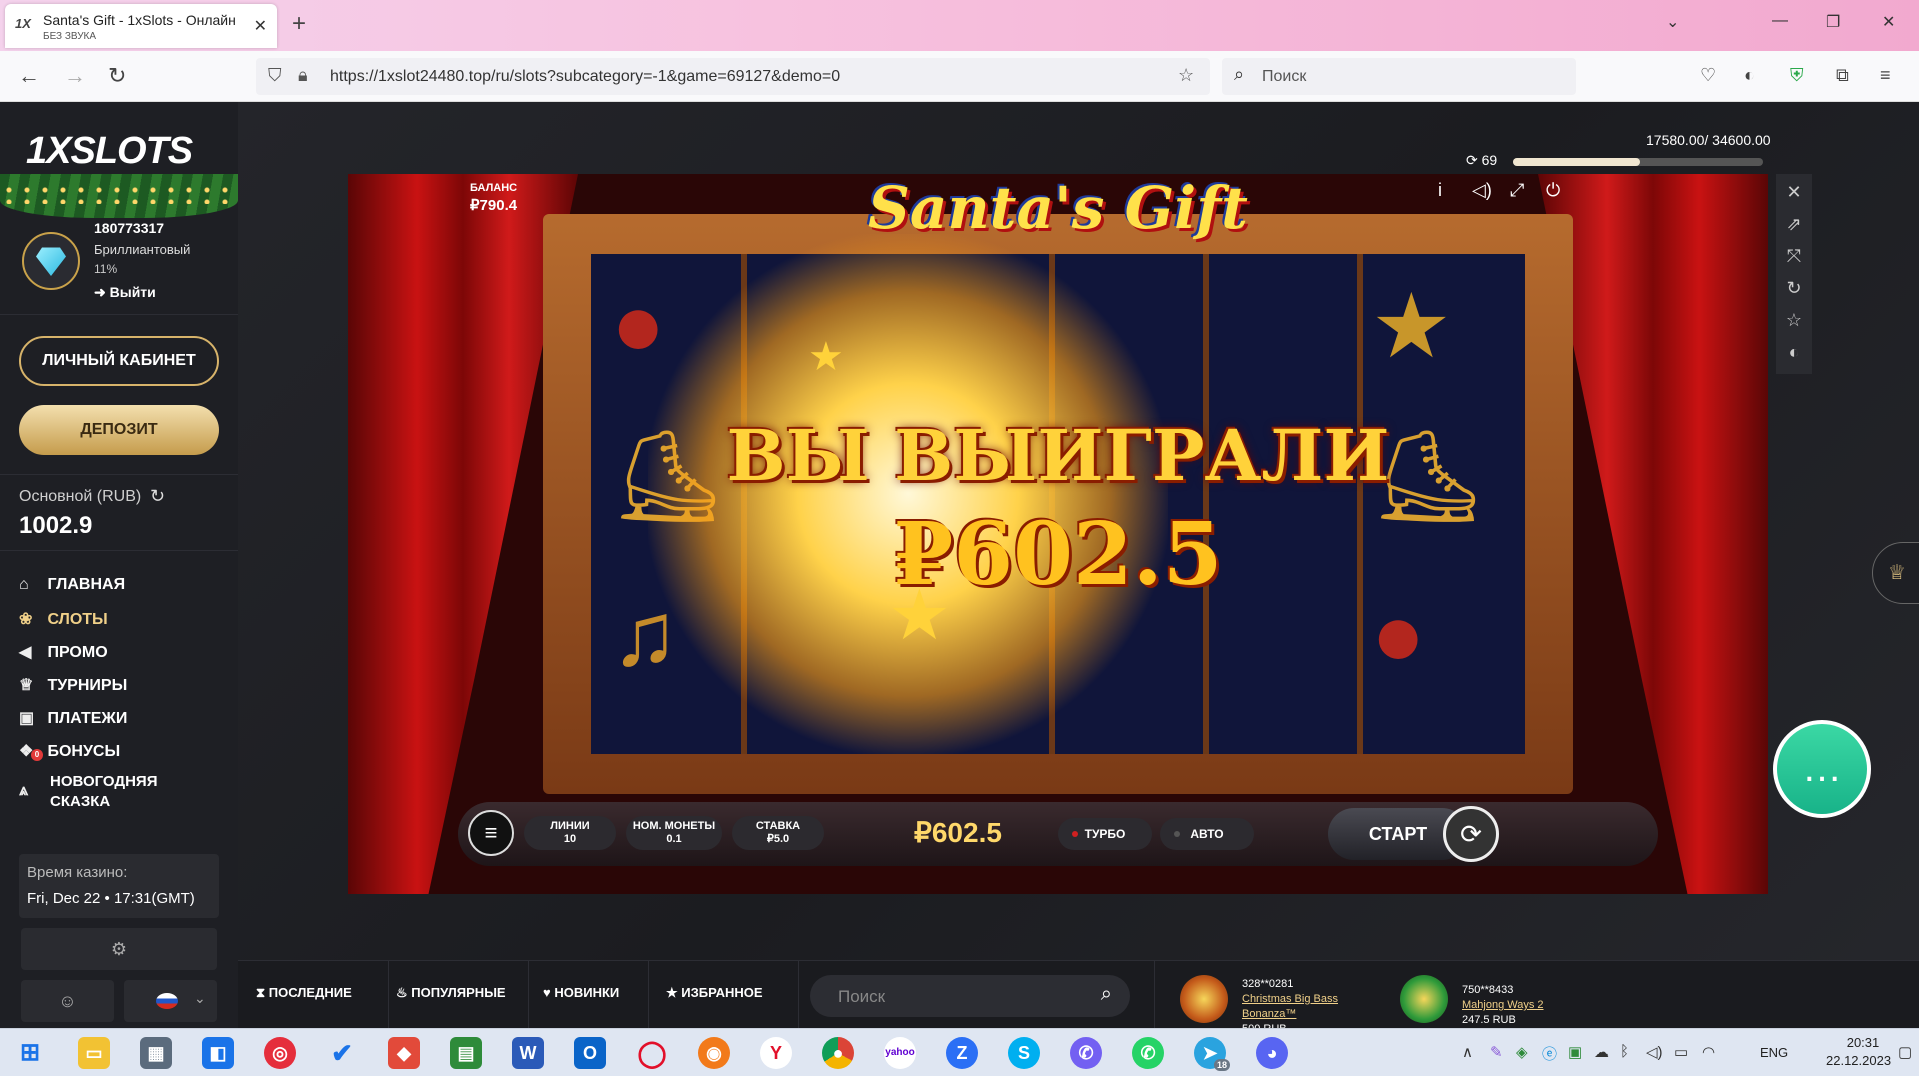 The width and height of the screenshot is (1919, 1076). Describe the element at coordinates (1503, 1005) in the screenshot. I see `winner-game-link: Mahjong Ways 2` at that location.